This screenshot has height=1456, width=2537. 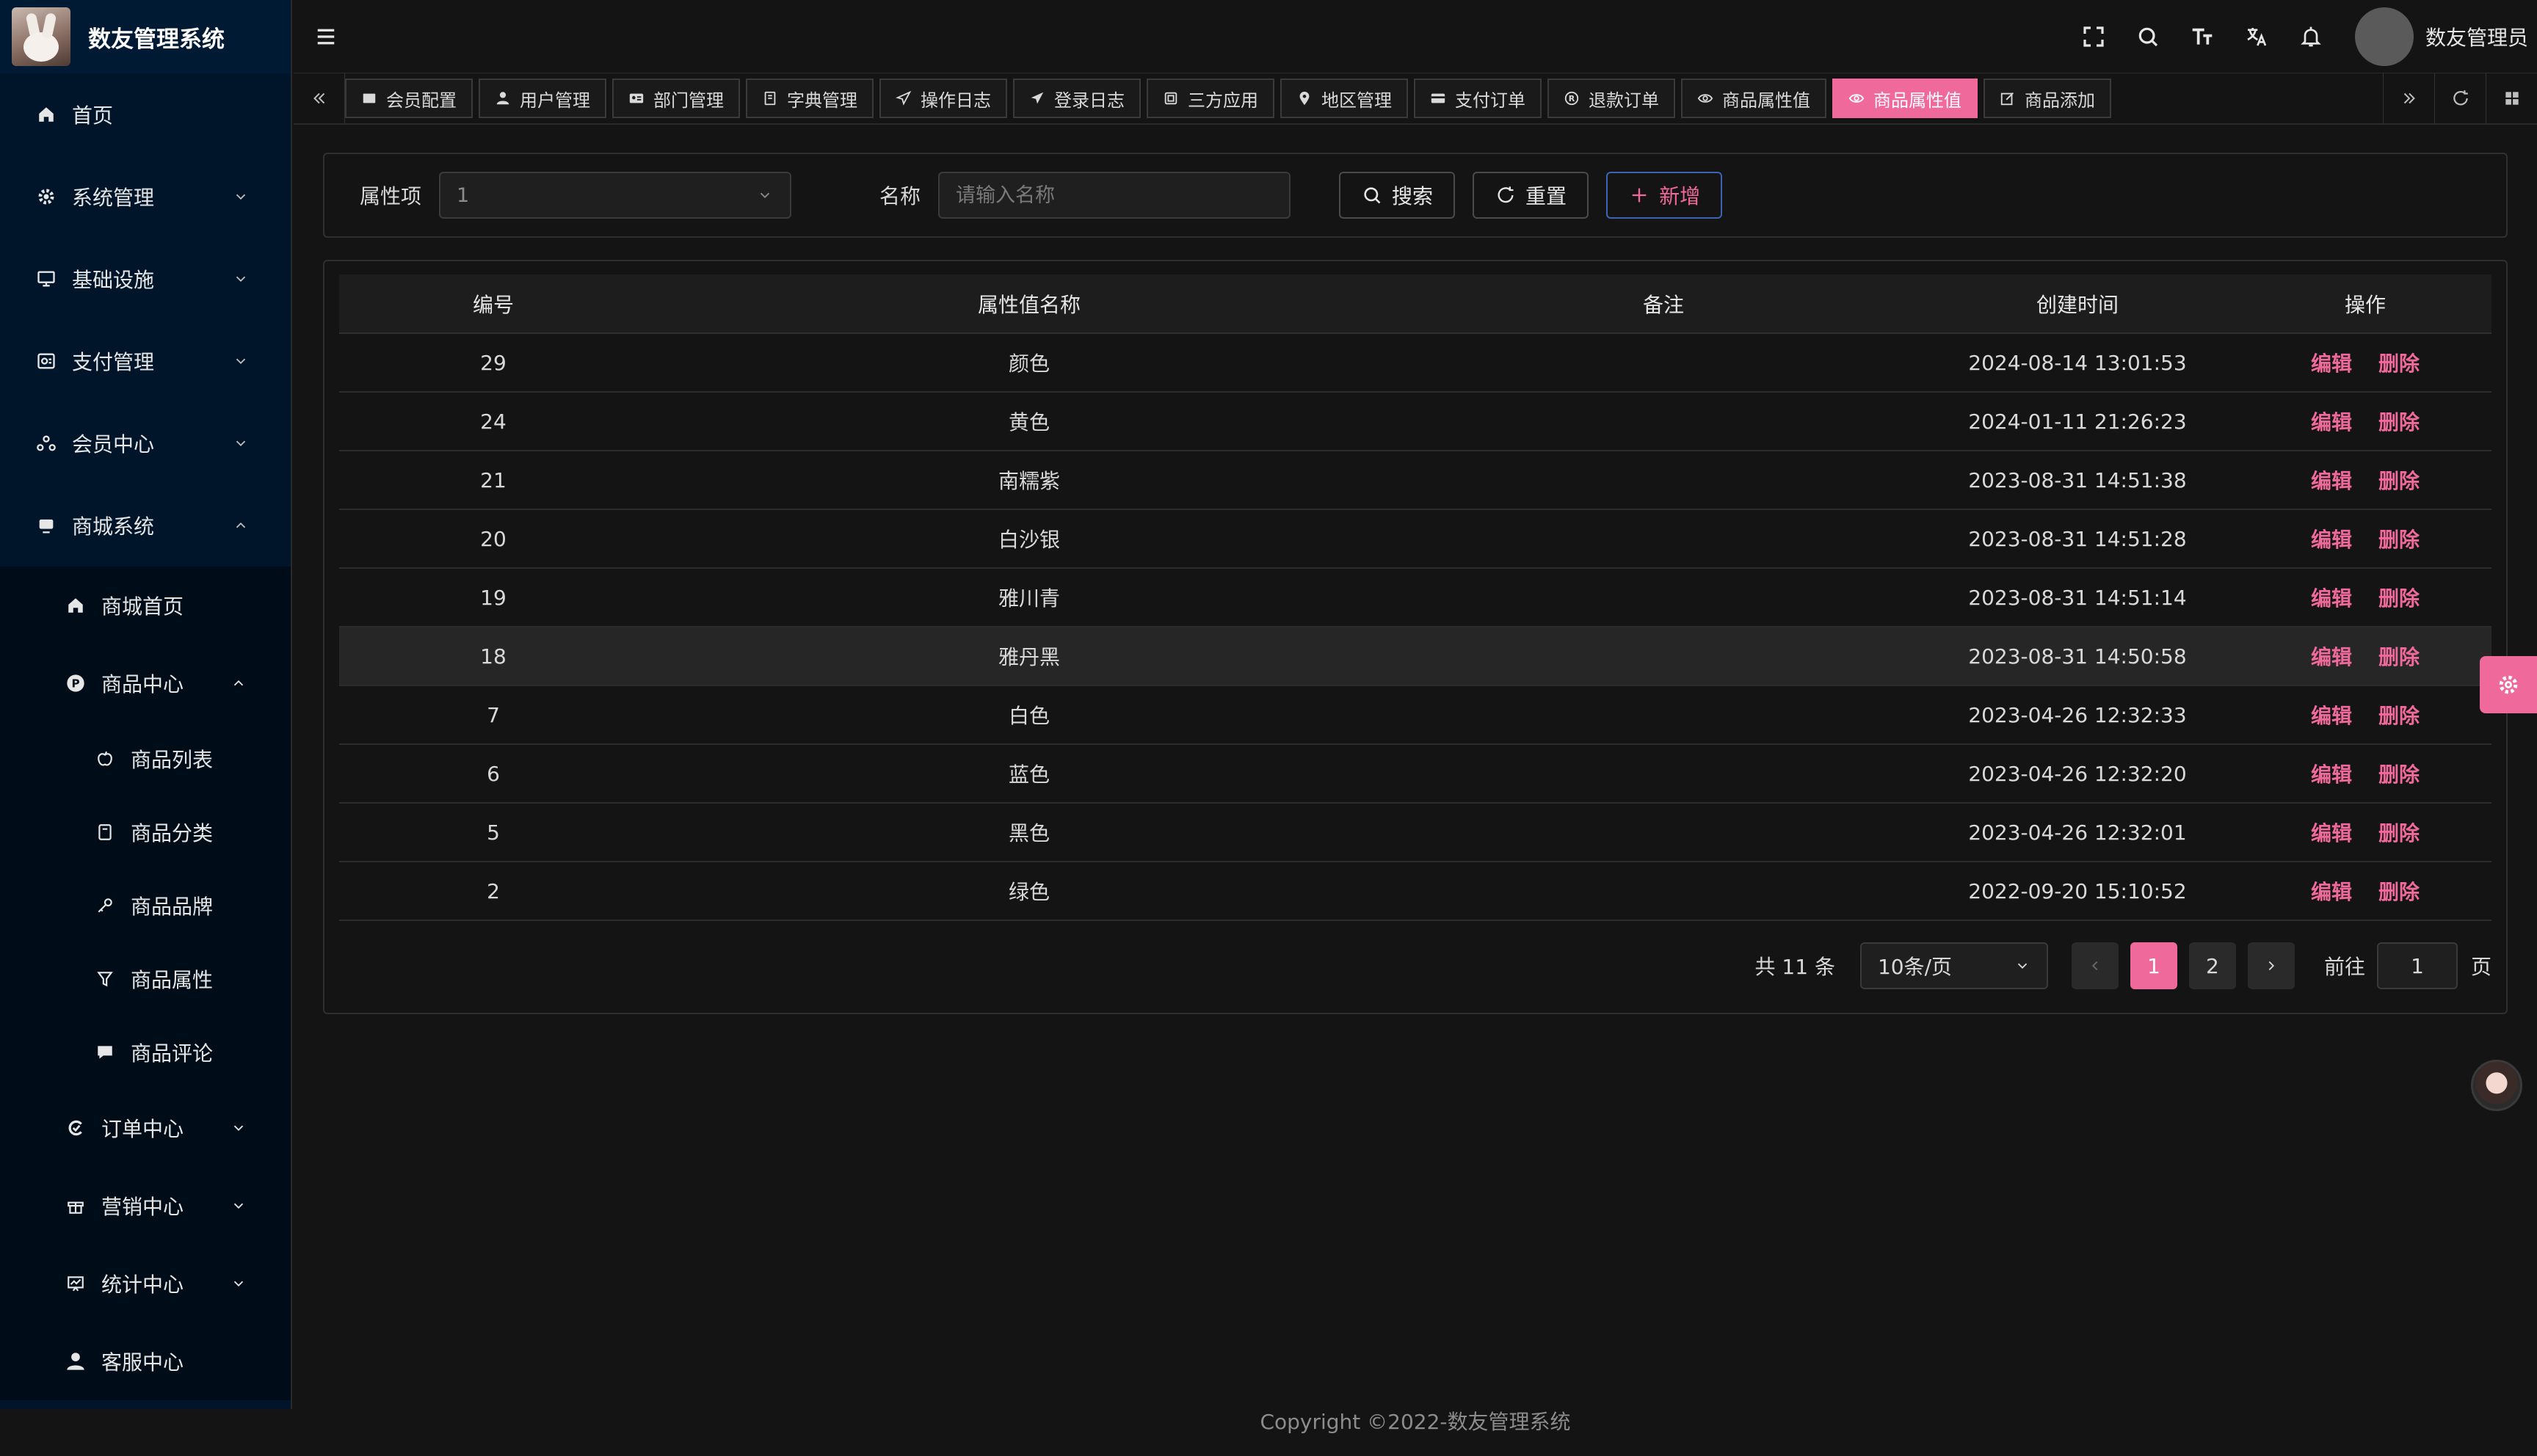 I want to click on sidebar-item-marketing-center: 营销中心, so click(x=145, y=1206).